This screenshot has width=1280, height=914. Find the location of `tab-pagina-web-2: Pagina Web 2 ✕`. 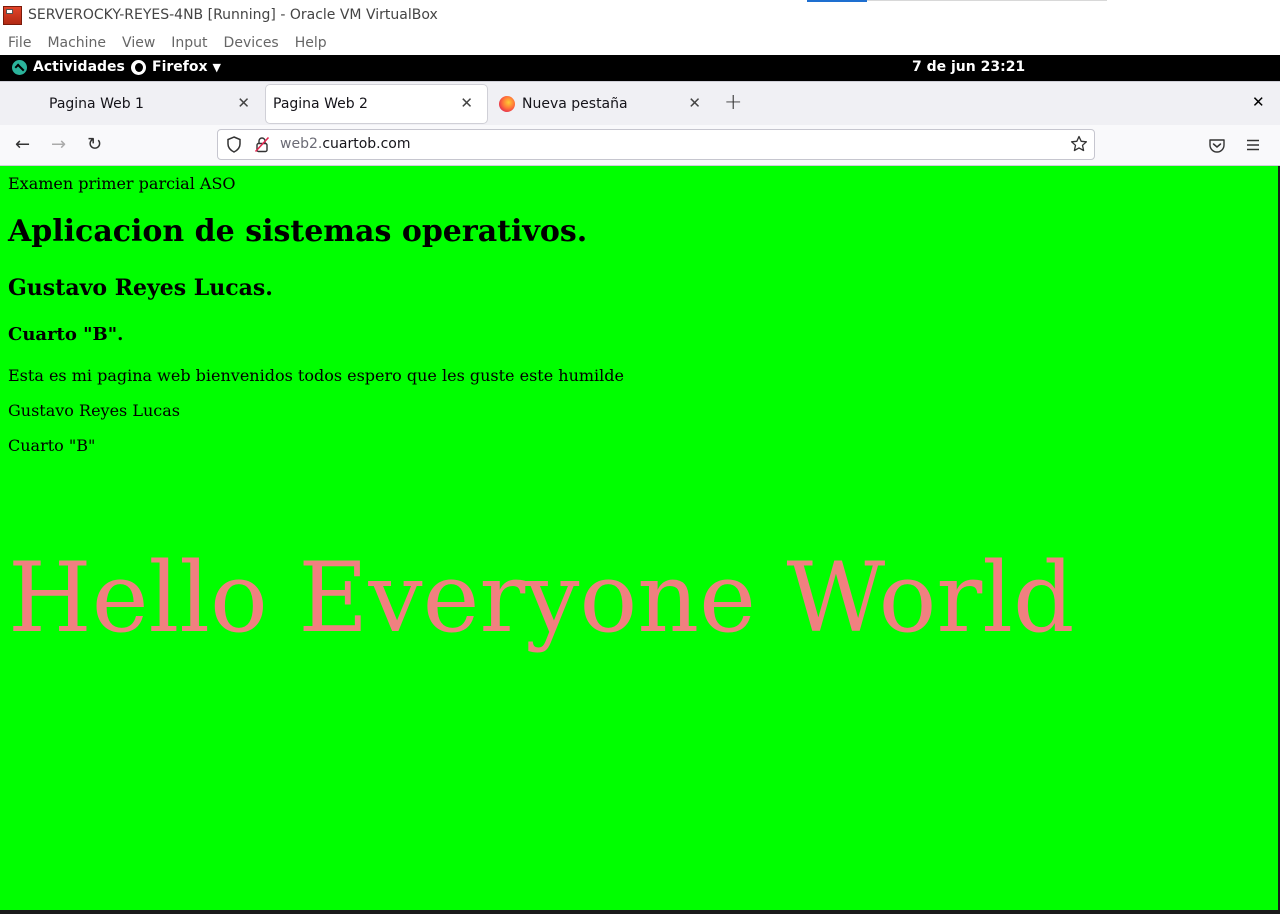

tab-pagina-web-2: Pagina Web 2 ✕ is located at coordinates (376, 104).